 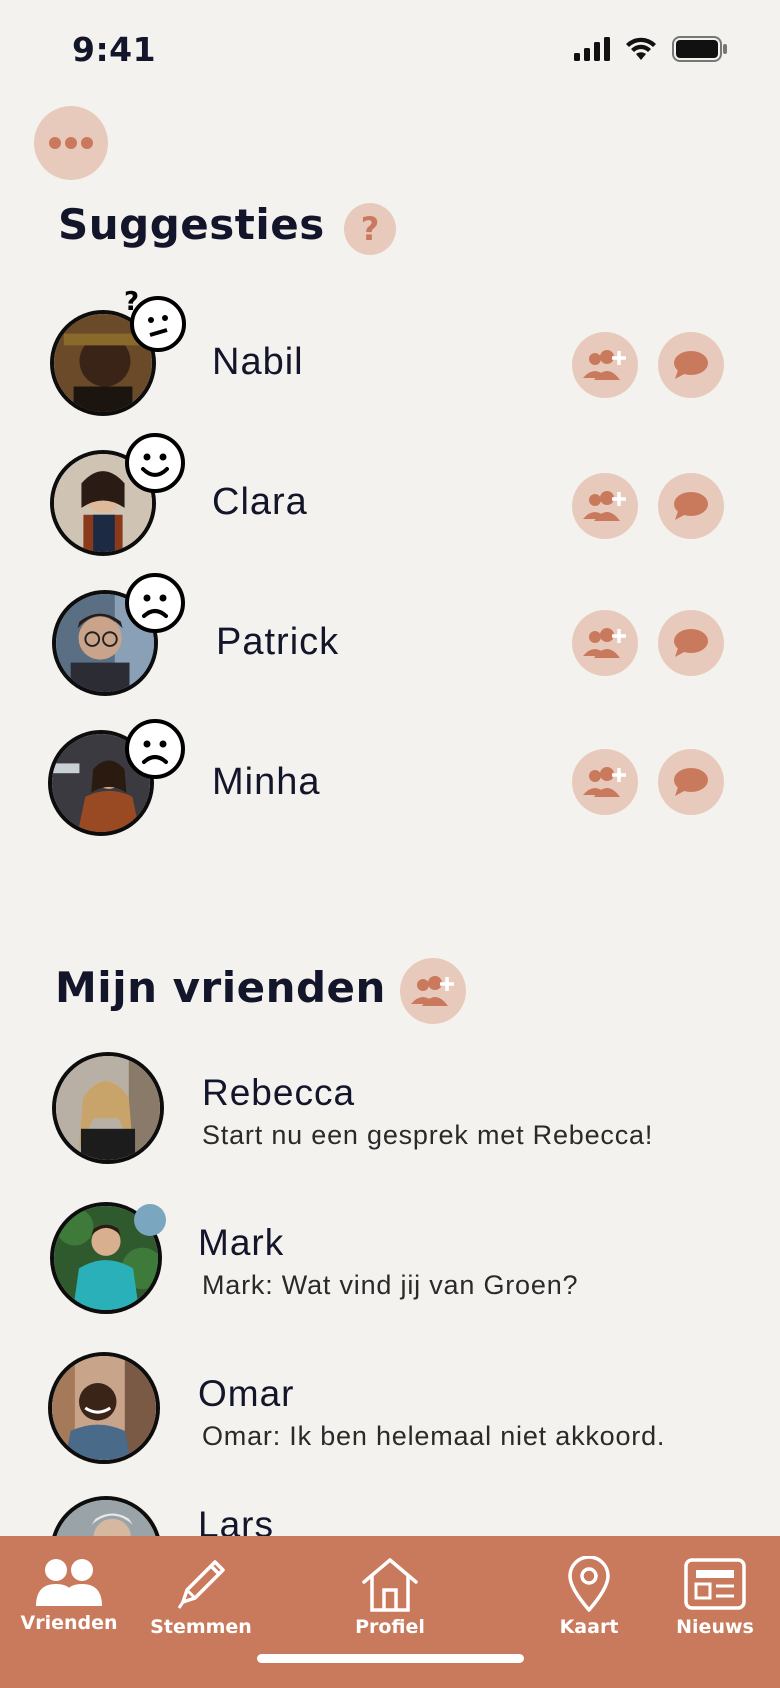 I want to click on newspaper-icon, so click(x=715, y=1584).